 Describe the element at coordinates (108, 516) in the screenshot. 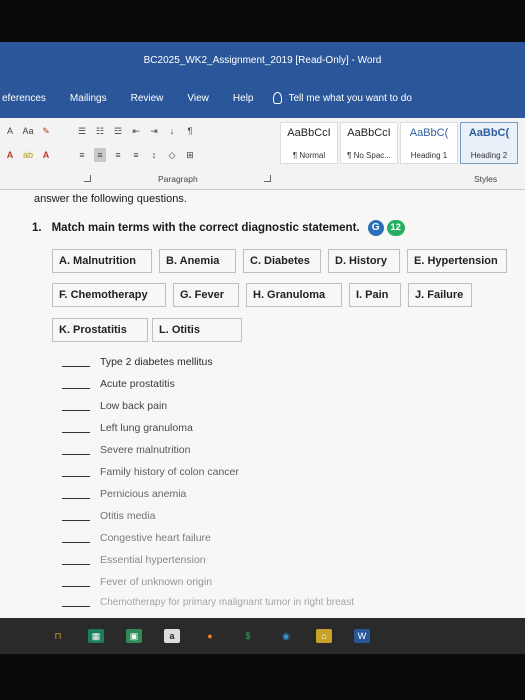

I see `answer-row: Otitis media` at that location.